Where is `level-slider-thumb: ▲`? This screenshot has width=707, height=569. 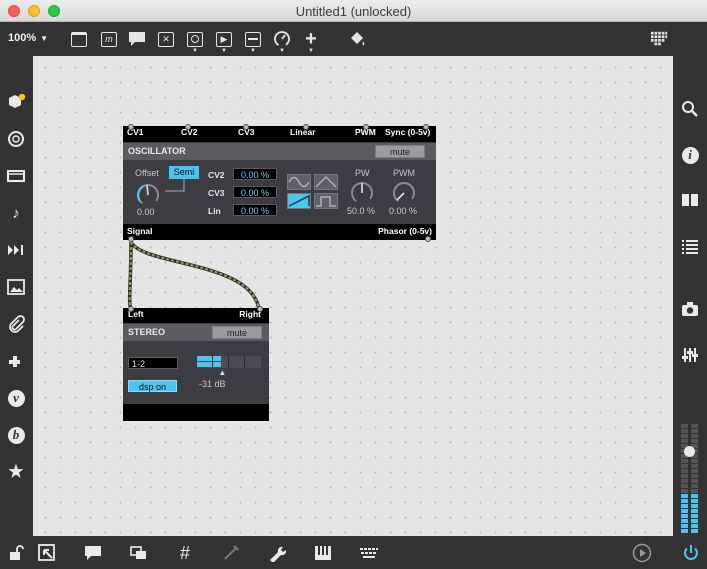 level-slider-thumb: ▲ is located at coordinates (222, 372).